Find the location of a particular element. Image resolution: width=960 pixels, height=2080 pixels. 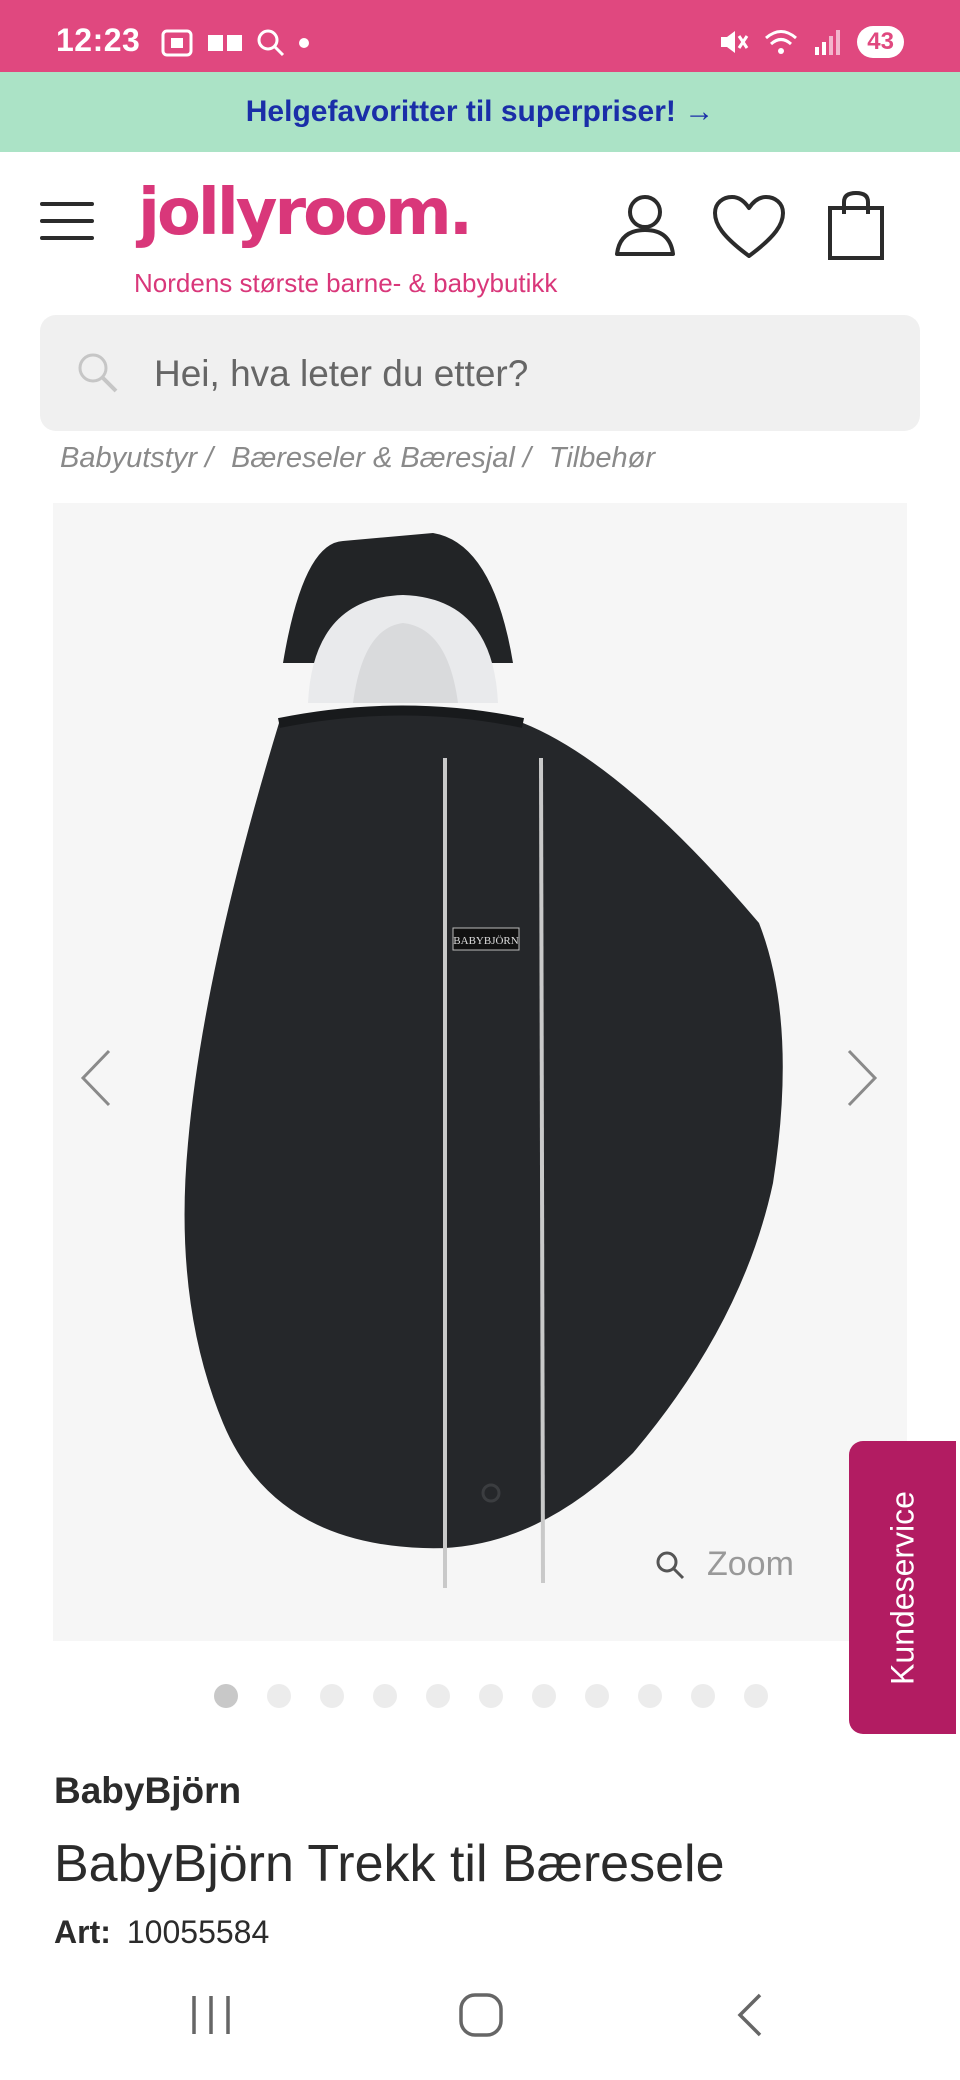

site-tagline: Nordens største barne- & babybutikk is located at coordinates (346, 283).